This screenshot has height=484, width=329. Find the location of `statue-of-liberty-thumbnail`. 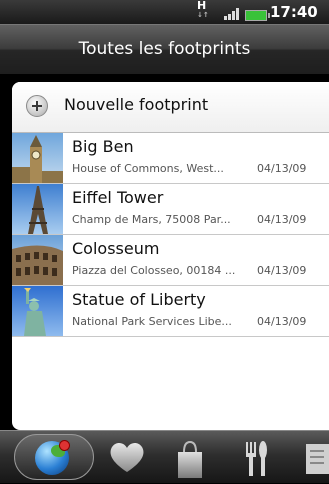

statue-of-liberty-thumbnail is located at coordinates (37, 311).